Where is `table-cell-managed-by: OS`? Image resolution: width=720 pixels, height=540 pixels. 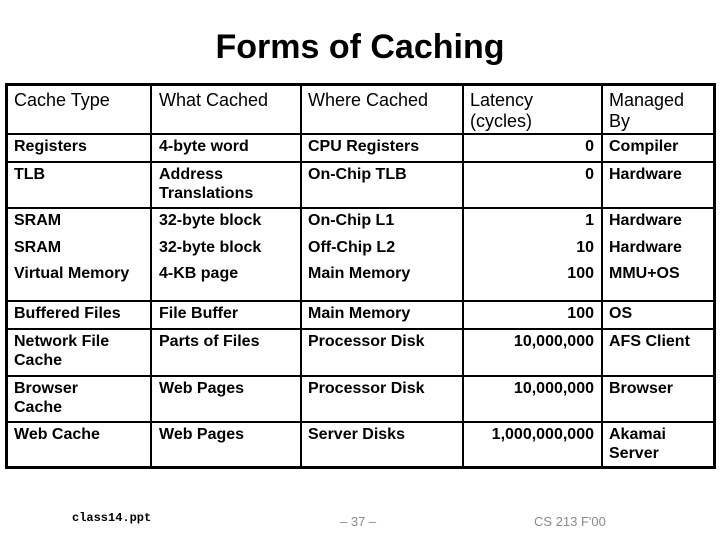 table-cell-managed-by: OS is located at coordinates (621, 313).